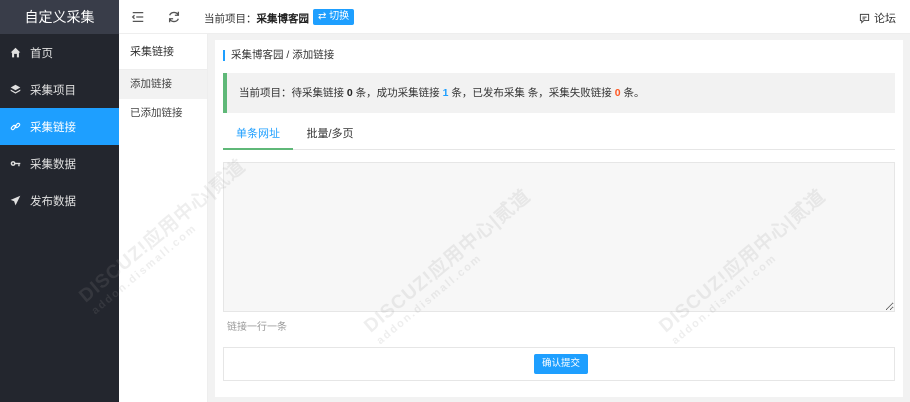  Describe the element at coordinates (397, 93) in the screenshot. I see `notice-text-2: 条，成功采集链接` at that location.